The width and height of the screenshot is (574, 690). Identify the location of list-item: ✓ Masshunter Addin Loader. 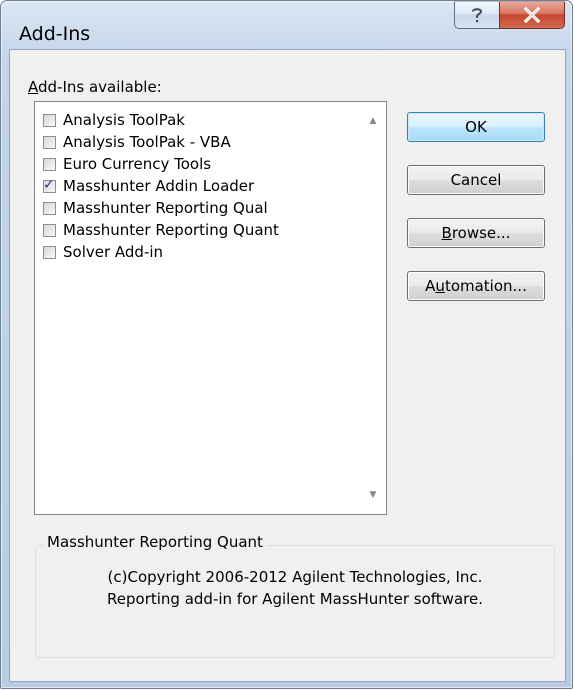
(200, 186).